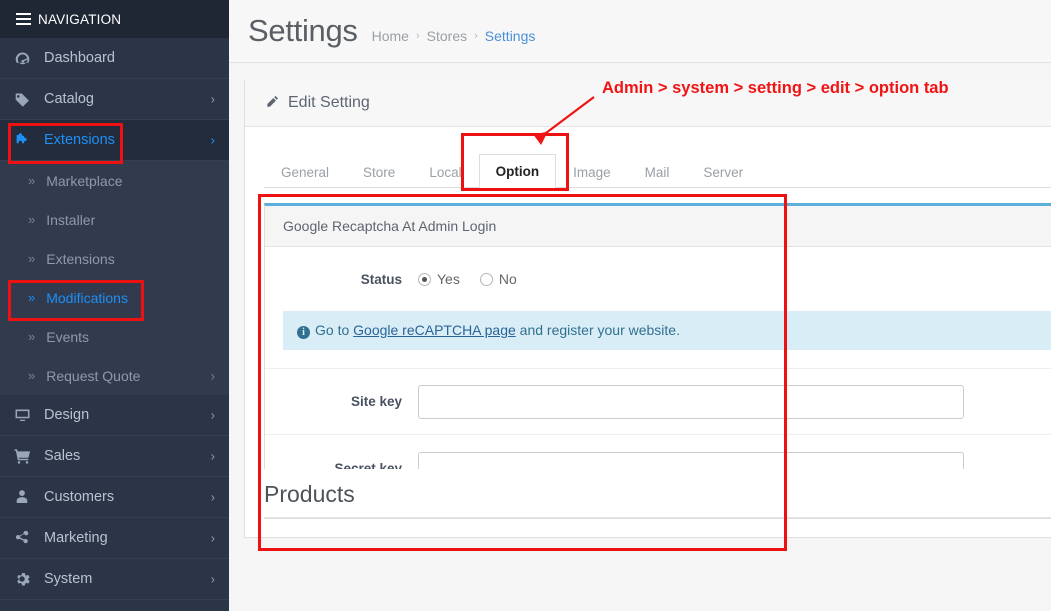 This screenshot has width=1051, height=611. What do you see at coordinates (29, 415) in the screenshot?
I see `monitor-icon` at bounding box center [29, 415].